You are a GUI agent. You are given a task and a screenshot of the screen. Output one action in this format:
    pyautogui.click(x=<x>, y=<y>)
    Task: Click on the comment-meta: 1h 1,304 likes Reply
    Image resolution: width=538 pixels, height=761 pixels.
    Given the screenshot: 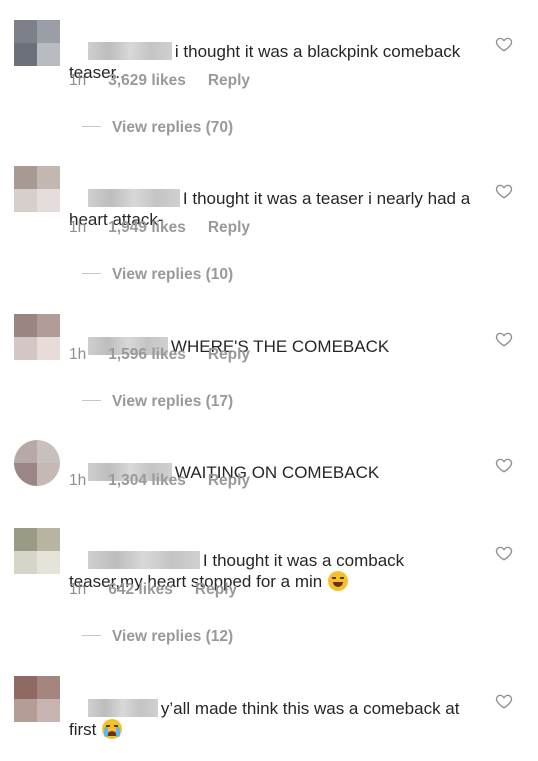 What is the action you would take?
    pyautogui.click(x=159, y=481)
    